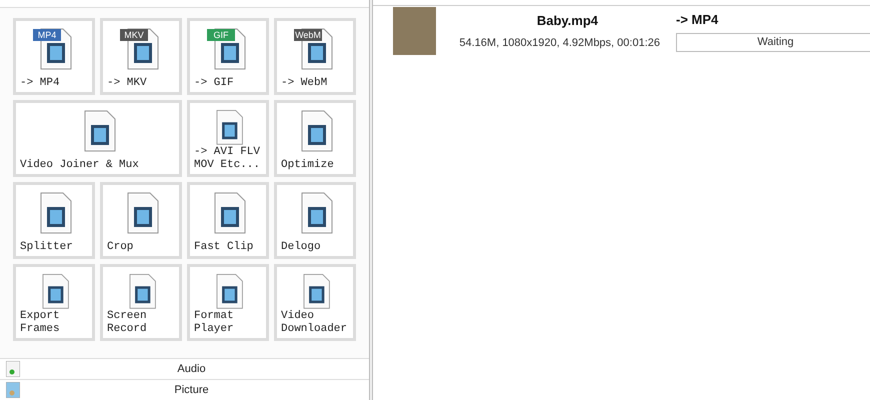 This screenshot has width=870, height=400. What do you see at coordinates (228, 56) in the screenshot?
I see `tool-tile: GIF -> GIF` at bounding box center [228, 56].